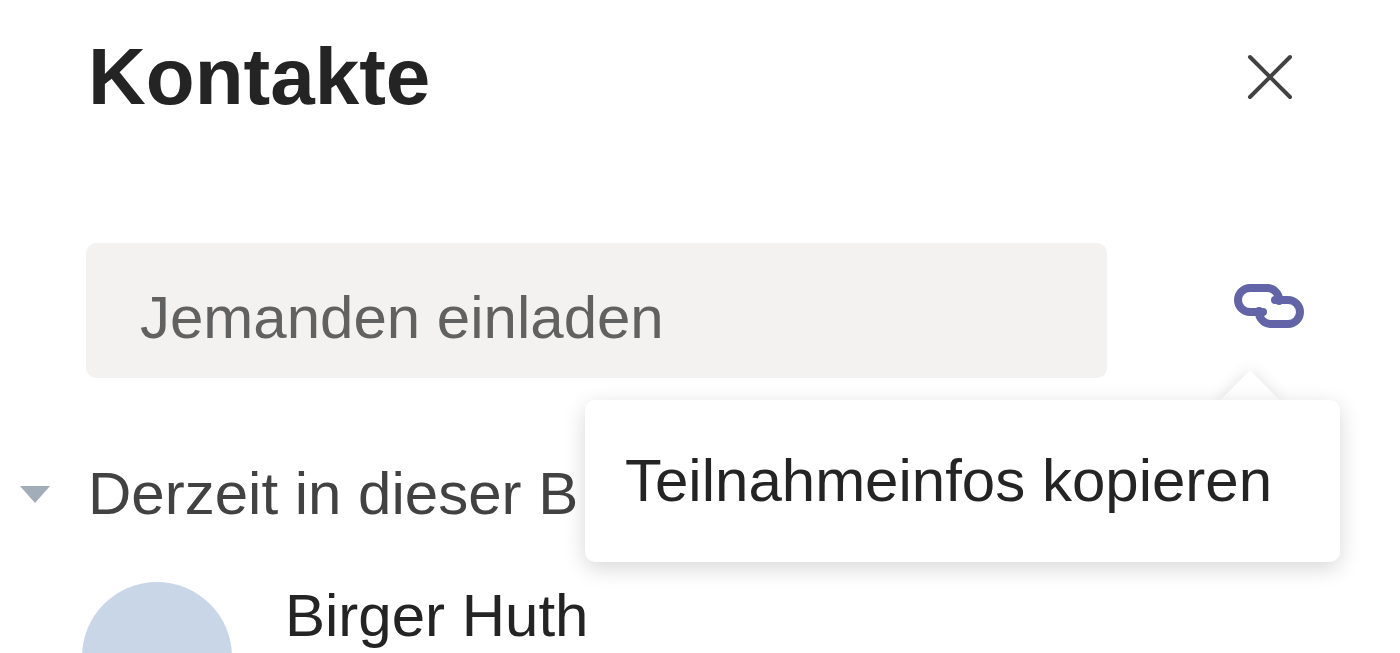 The height and width of the screenshot is (653, 1400). I want to click on panel-title: Kontakte, so click(259, 77).